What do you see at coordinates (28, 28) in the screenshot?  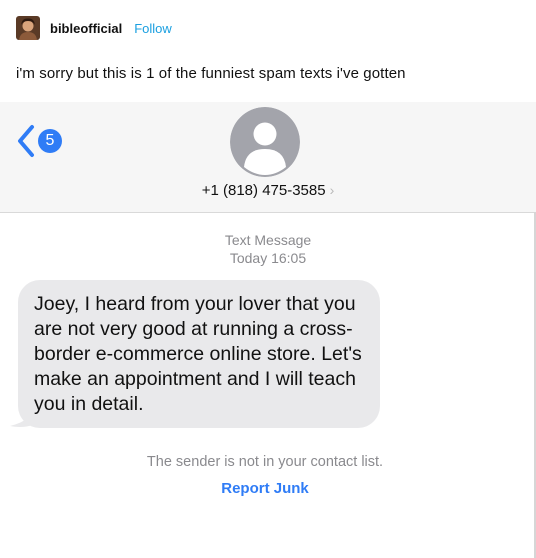 I see `user-avatar` at bounding box center [28, 28].